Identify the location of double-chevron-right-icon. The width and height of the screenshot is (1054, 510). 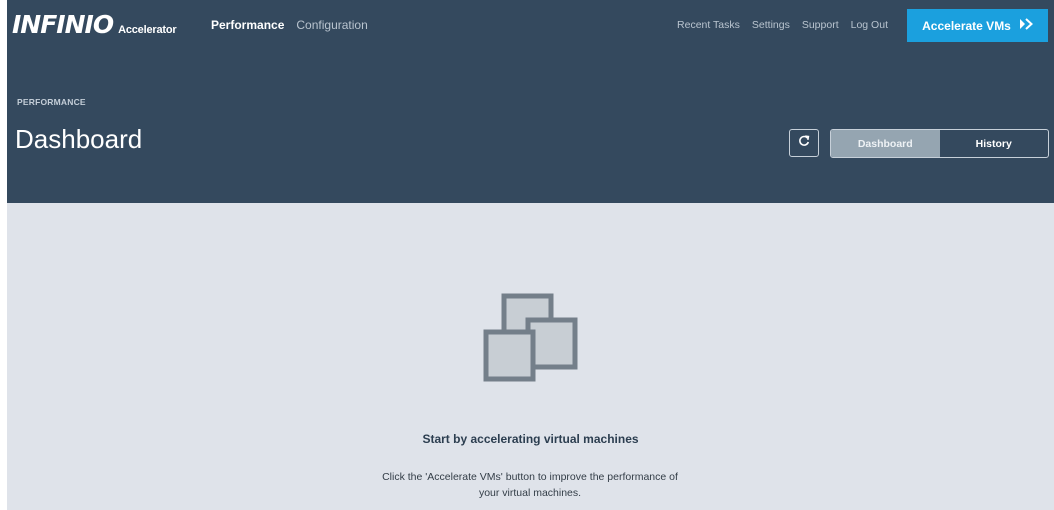
(1026, 25).